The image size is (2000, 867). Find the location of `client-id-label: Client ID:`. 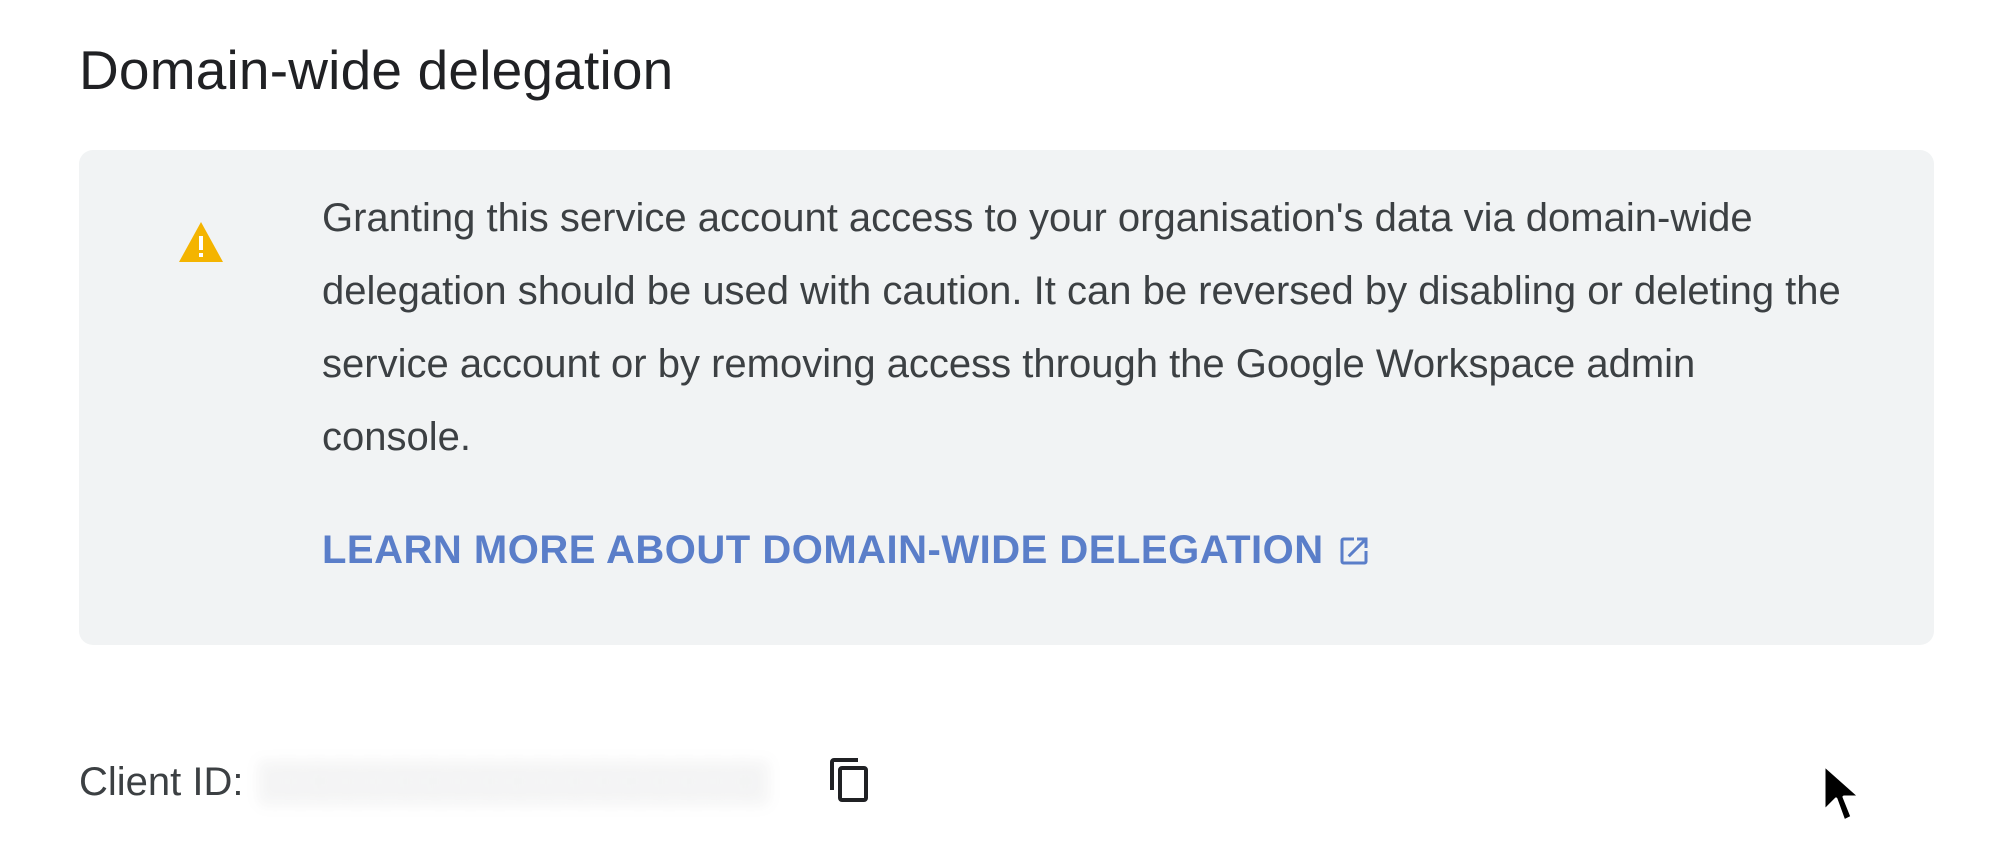

client-id-label: Client ID: is located at coordinates (161, 781).